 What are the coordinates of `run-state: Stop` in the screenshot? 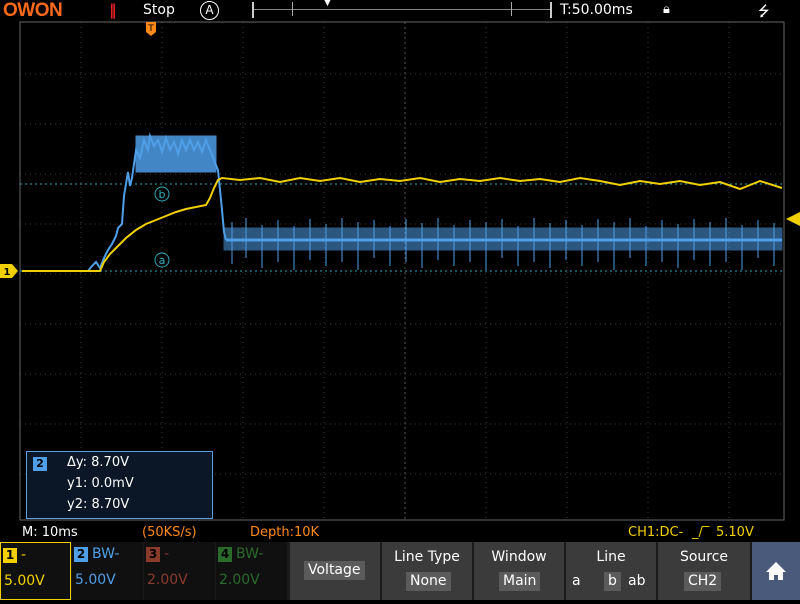 It's located at (159, 10).